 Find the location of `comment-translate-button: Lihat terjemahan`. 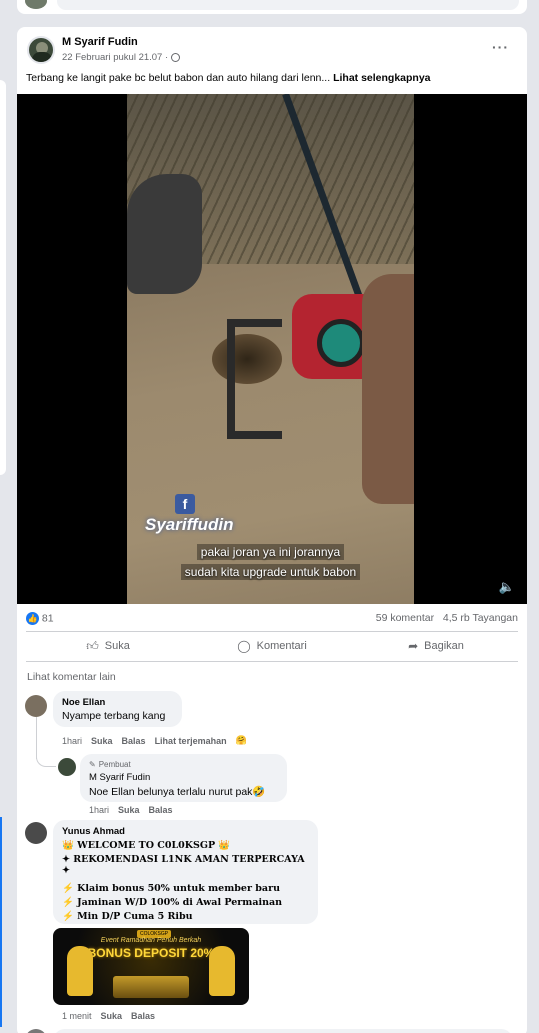

comment-translate-button: Lihat terjemahan is located at coordinates (191, 741).